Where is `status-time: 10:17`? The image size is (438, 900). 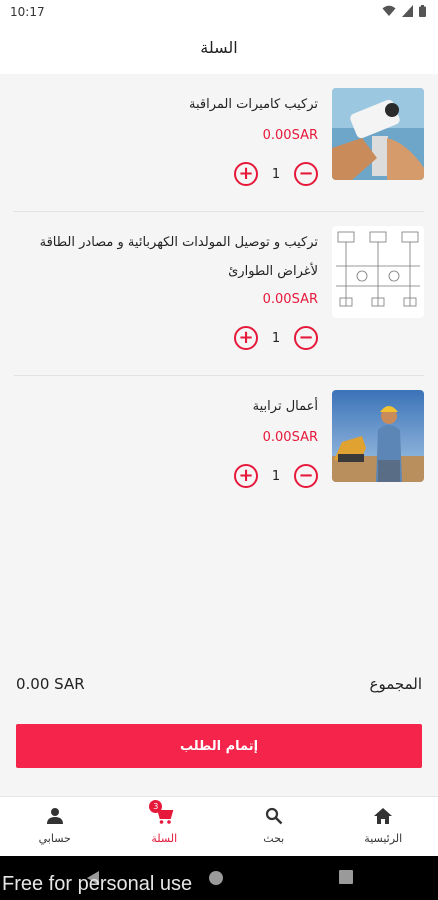
status-time: 10:17 is located at coordinates (27, 12).